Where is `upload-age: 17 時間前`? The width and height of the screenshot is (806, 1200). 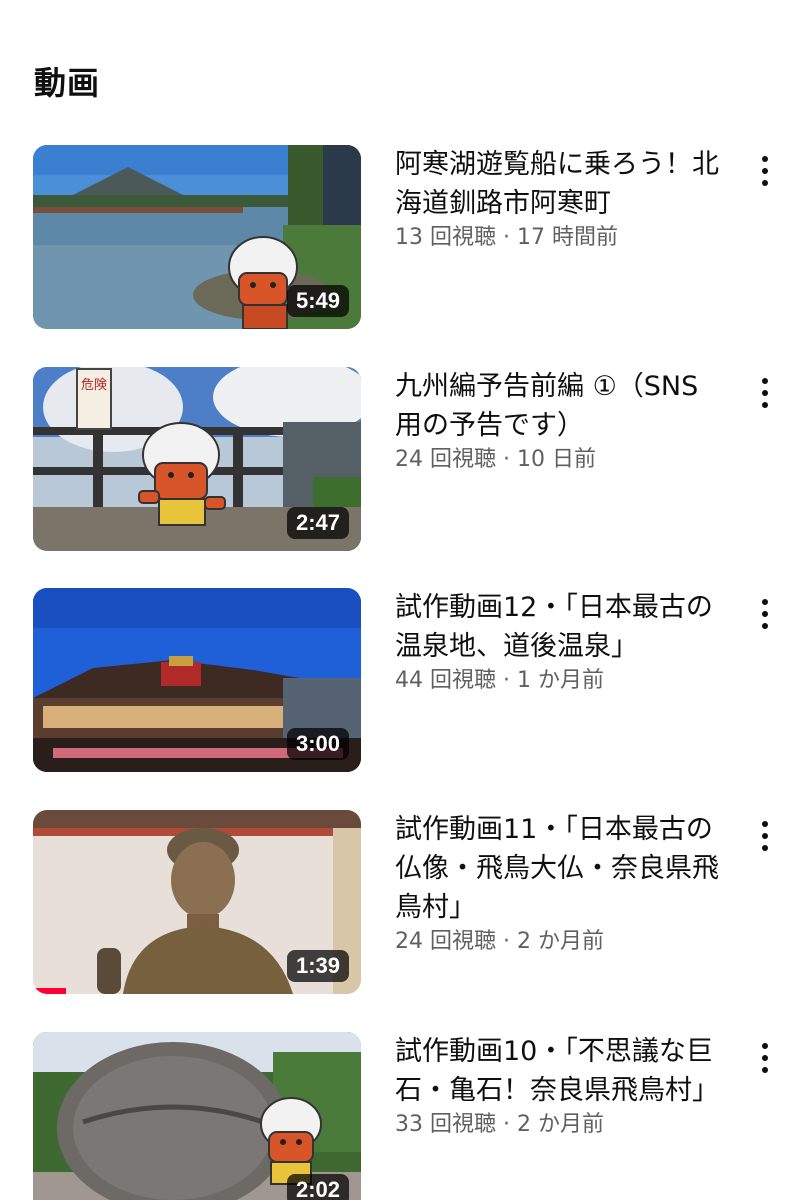
upload-age: 17 時間前 is located at coordinates (567, 237).